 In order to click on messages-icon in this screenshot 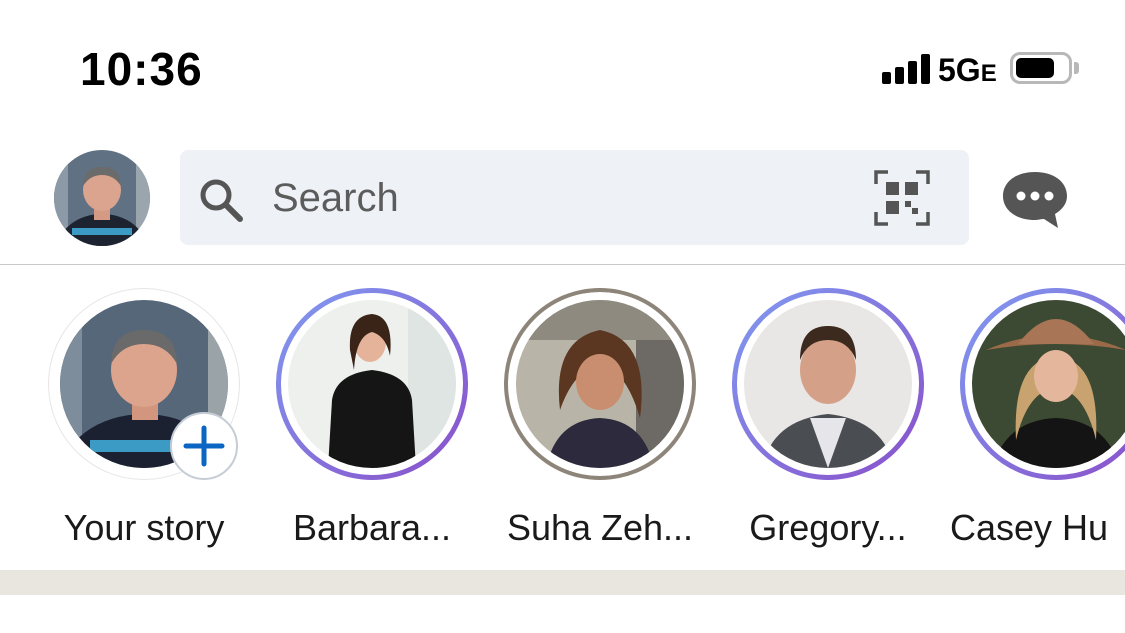, I will do `click(1035, 199)`.